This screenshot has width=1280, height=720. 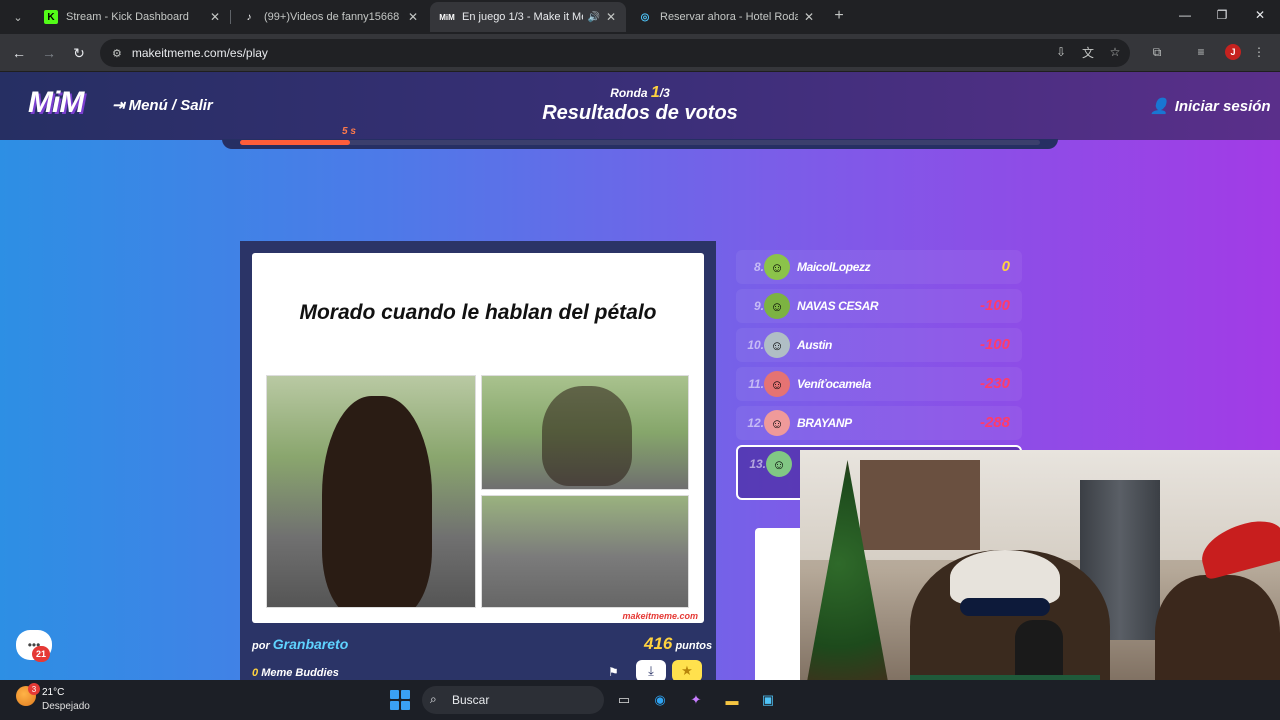 What do you see at coordinates (1005, 607) in the screenshot?
I see `streamer-glasses` at bounding box center [1005, 607].